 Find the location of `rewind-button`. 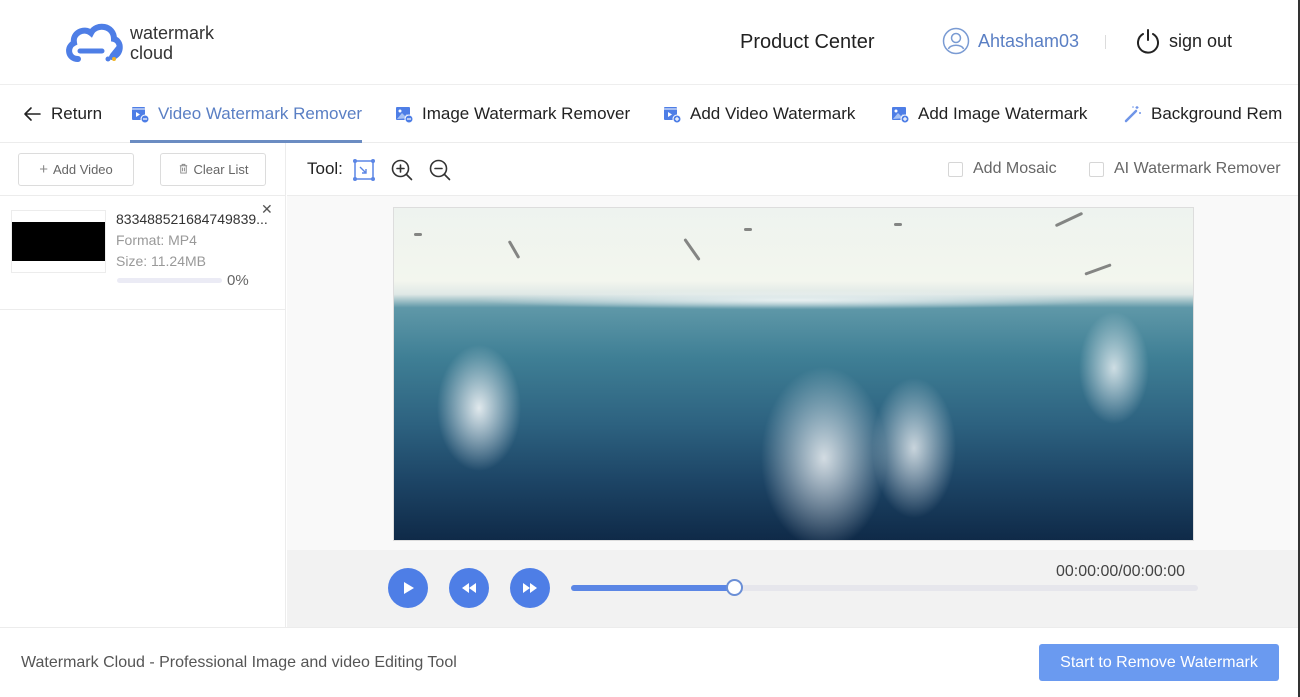

rewind-button is located at coordinates (469, 588).